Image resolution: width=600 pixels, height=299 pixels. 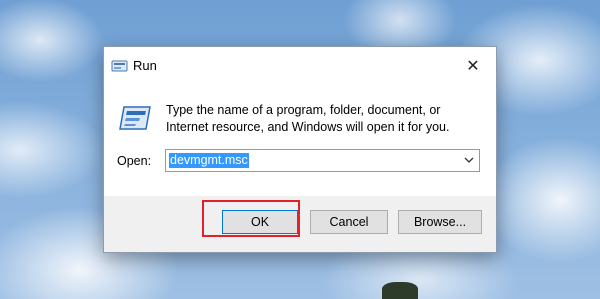 What do you see at coordinates (119, 66) in the screenshot?
I see `run-icon` at bounding box center [119, 66].